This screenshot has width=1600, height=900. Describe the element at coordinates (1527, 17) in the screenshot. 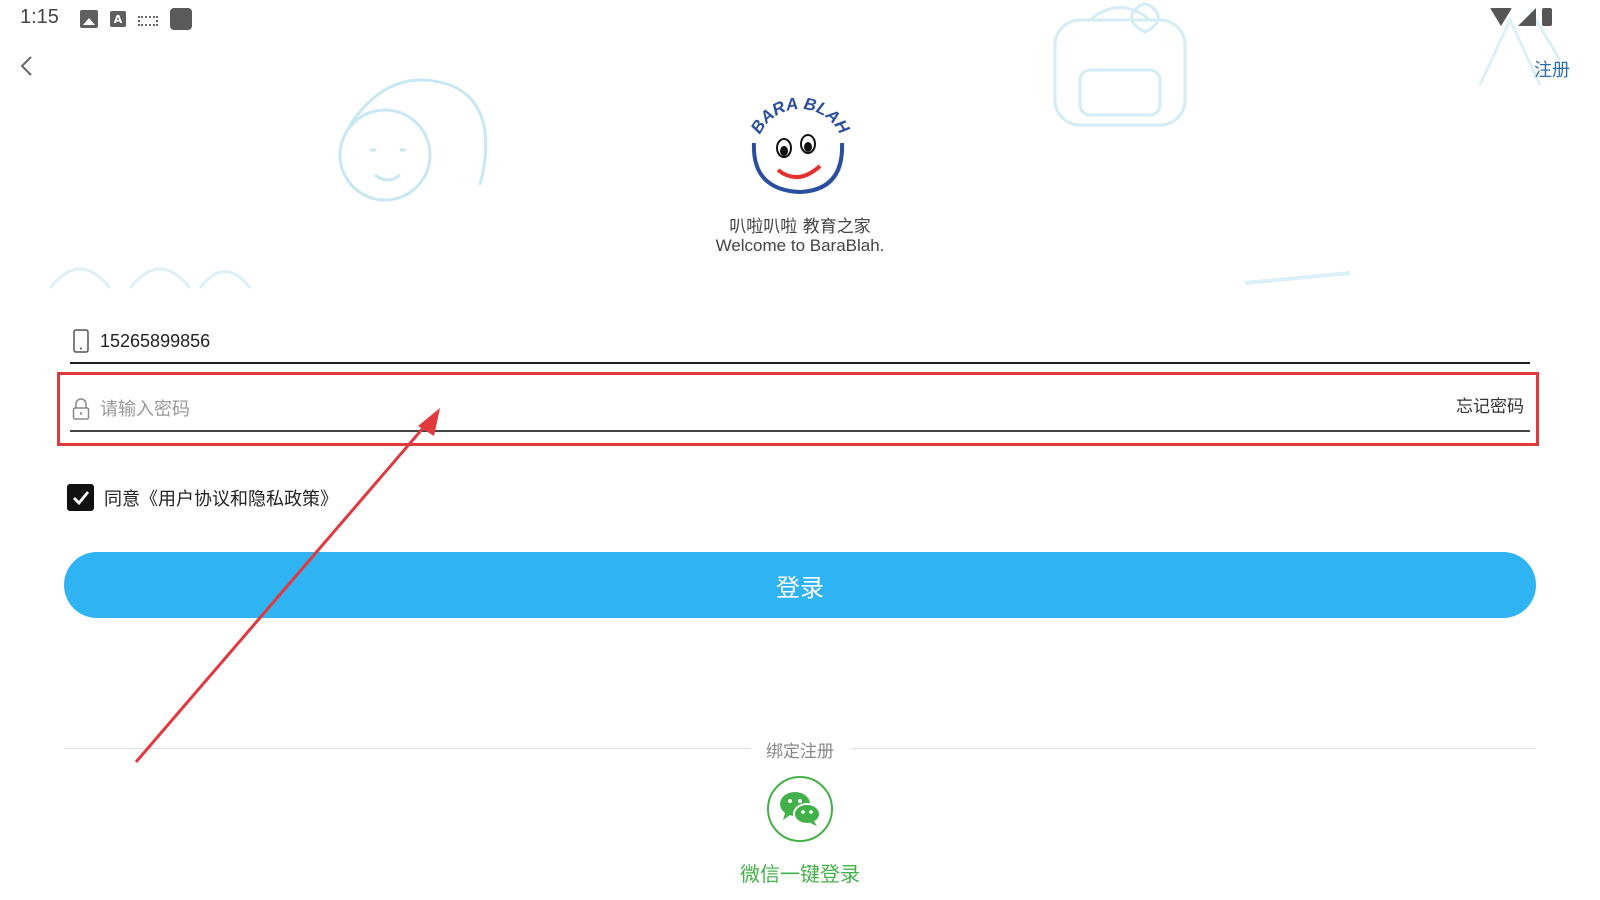

I see `cellular-signal-icon` at that location.